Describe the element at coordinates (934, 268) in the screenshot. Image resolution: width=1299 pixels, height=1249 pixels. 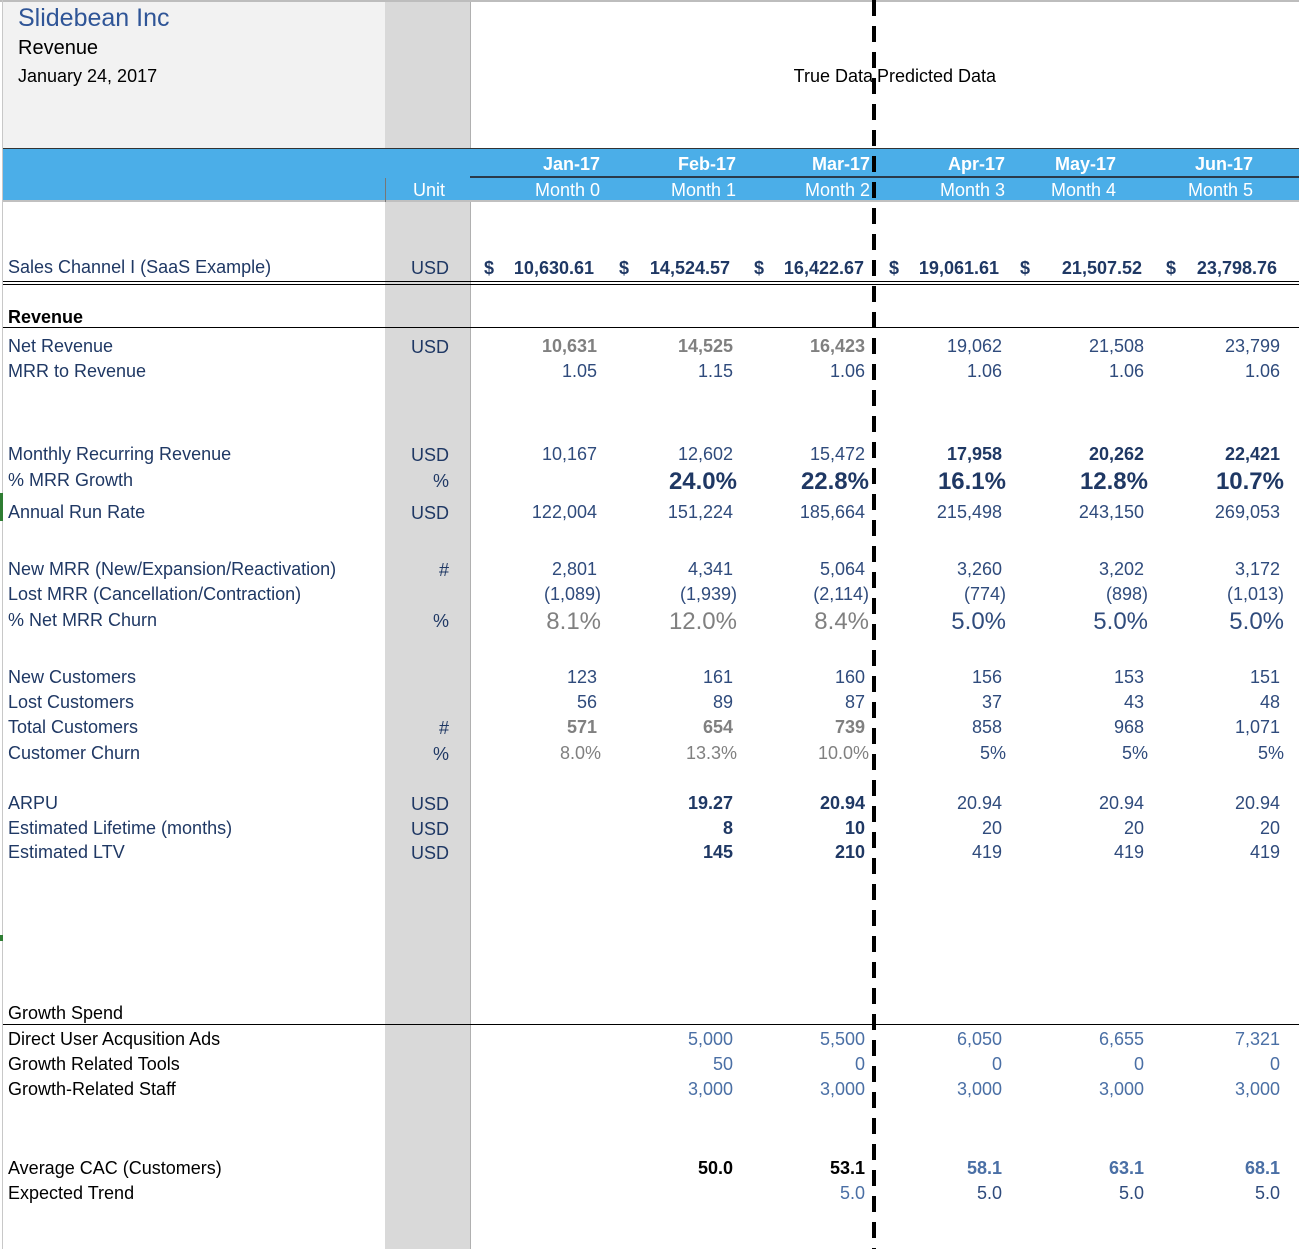
I see `sales-channel-value: 19,061.61` at that location.